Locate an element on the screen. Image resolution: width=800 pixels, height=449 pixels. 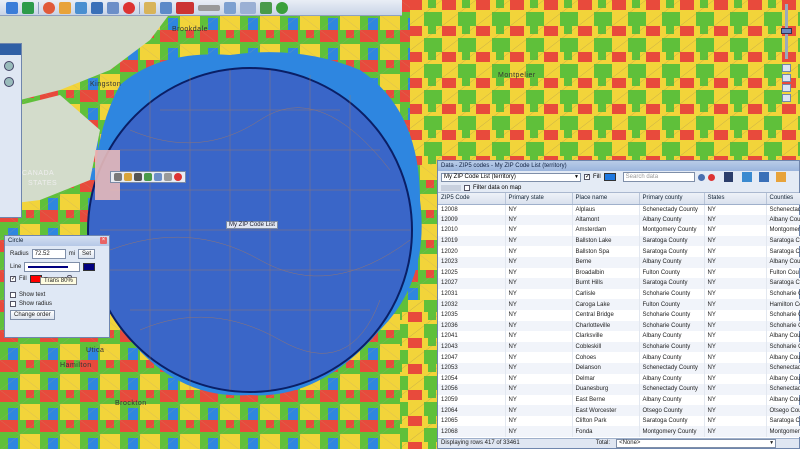
help-icon is located at coordinates (282, 7).